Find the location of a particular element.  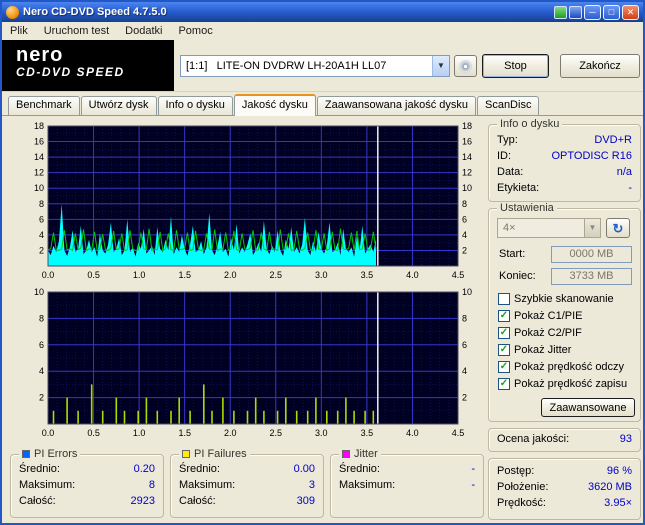

nero-app-icon is located at coordinates (12, 12).